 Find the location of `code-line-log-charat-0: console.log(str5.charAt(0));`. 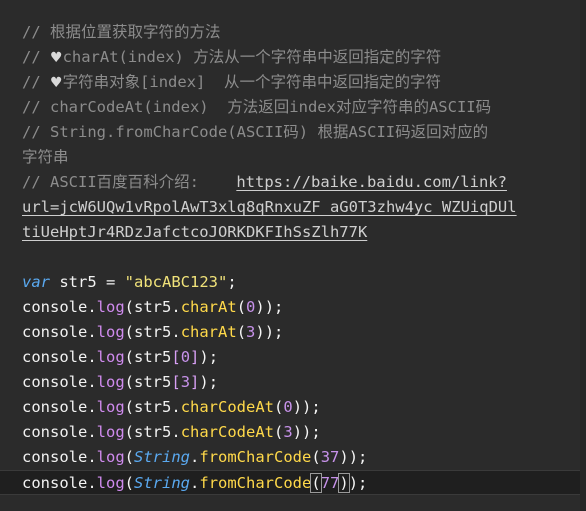

code-line-log-charat-0: console.log(str5.charAt(0)); is located at coordinates (293, 307).